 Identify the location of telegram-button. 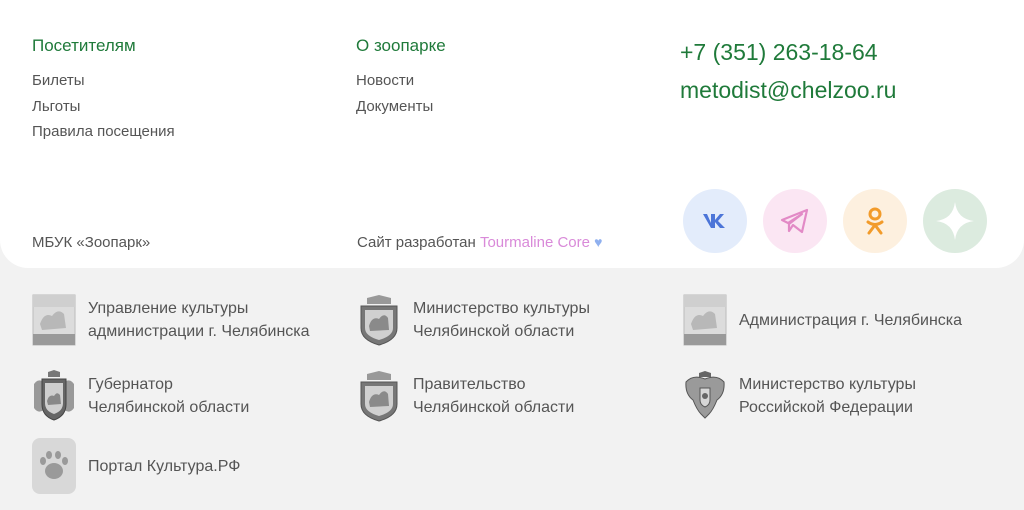
(795, 221).